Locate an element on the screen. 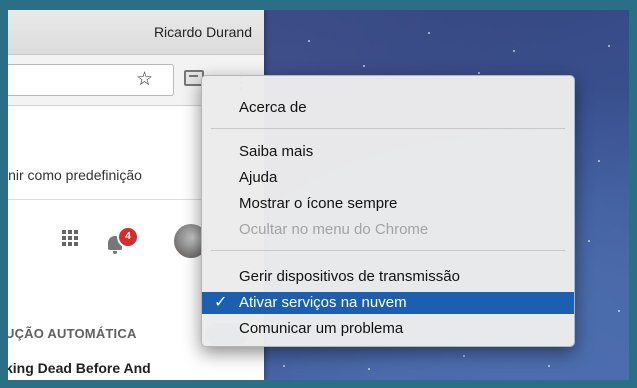 This screenshot has width=637, height=388. menu-item-help: Ajuda is located at coordinates (388, 178).